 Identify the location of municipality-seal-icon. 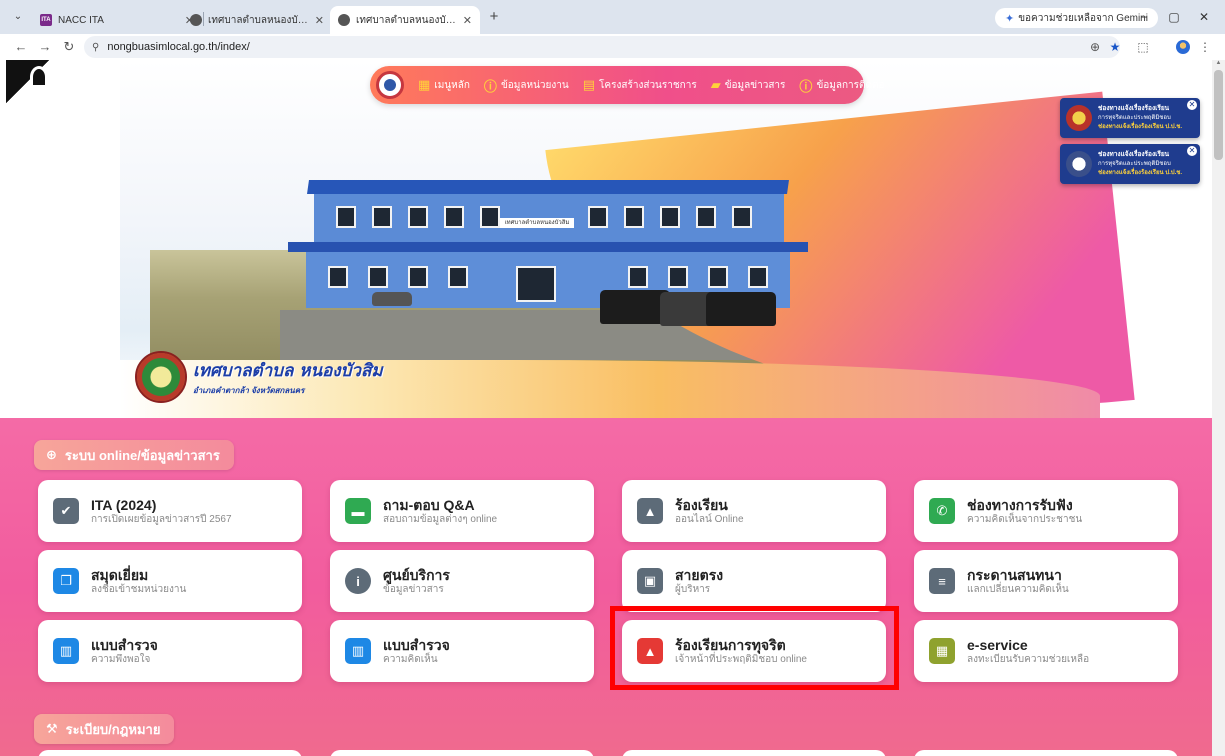
(161, 377).